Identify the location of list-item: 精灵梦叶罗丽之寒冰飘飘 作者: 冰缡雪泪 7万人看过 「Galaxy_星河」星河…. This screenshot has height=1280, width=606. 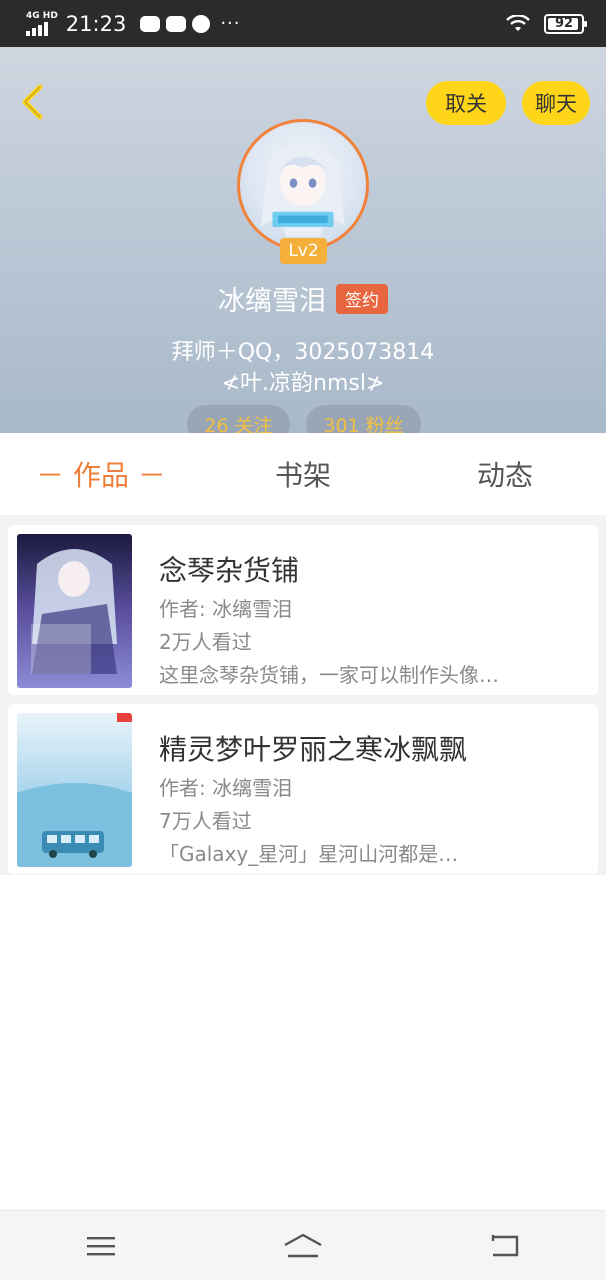
(303, 789).